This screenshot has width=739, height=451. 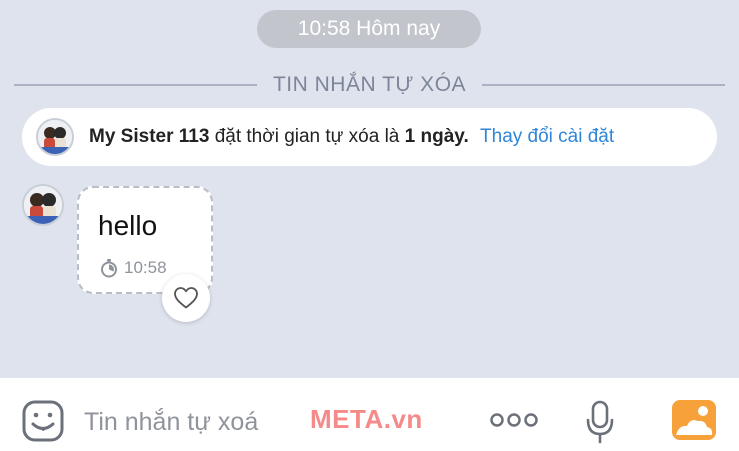 I want to click on avatar, so click(x=55, y=137).